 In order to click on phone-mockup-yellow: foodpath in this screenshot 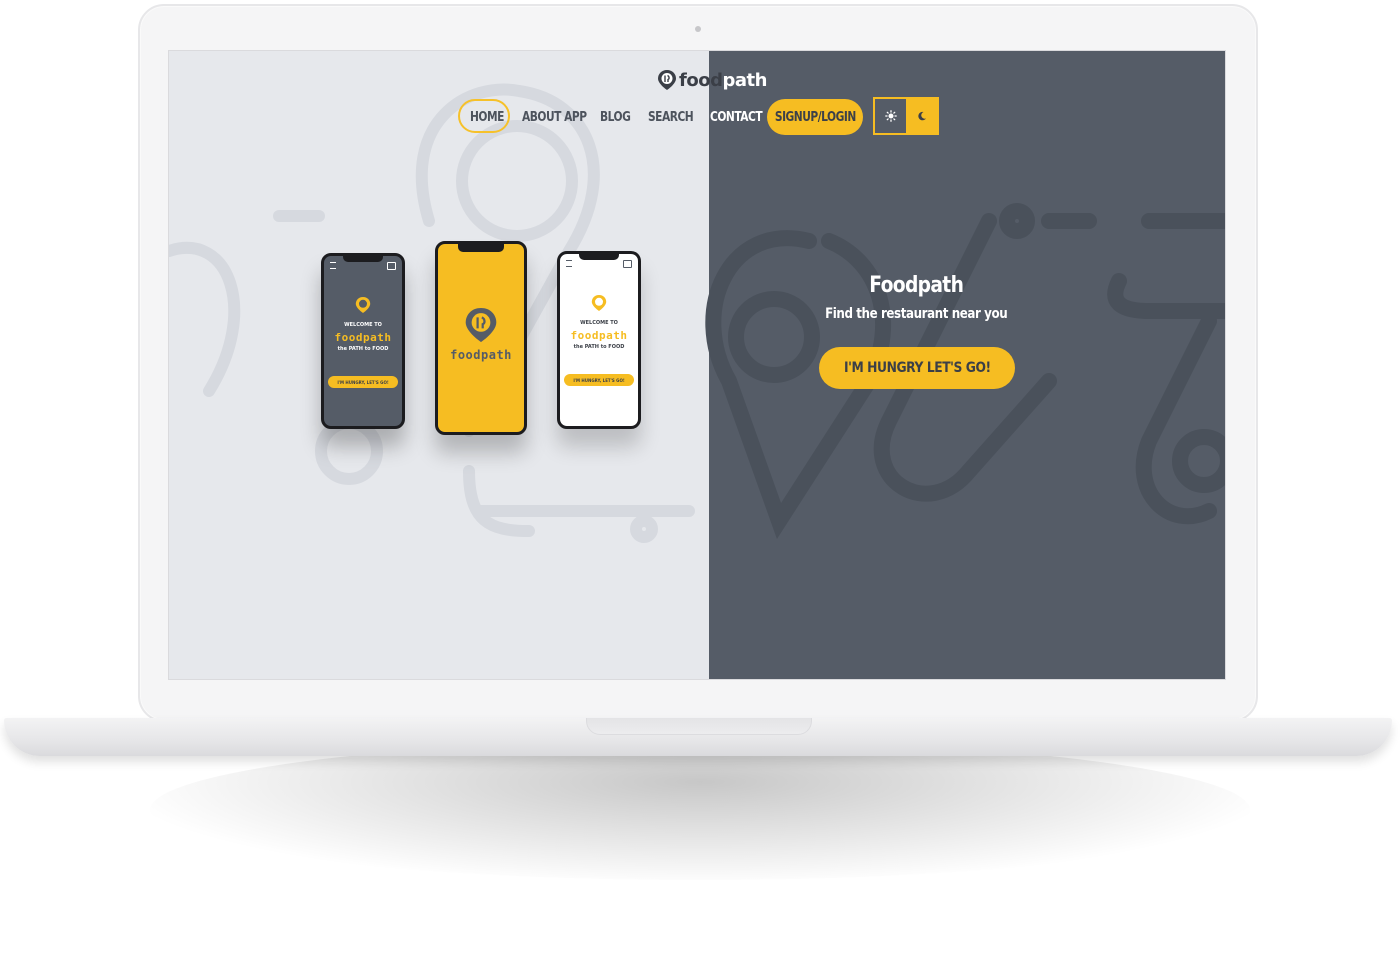, I will do `click(481, 338)`.